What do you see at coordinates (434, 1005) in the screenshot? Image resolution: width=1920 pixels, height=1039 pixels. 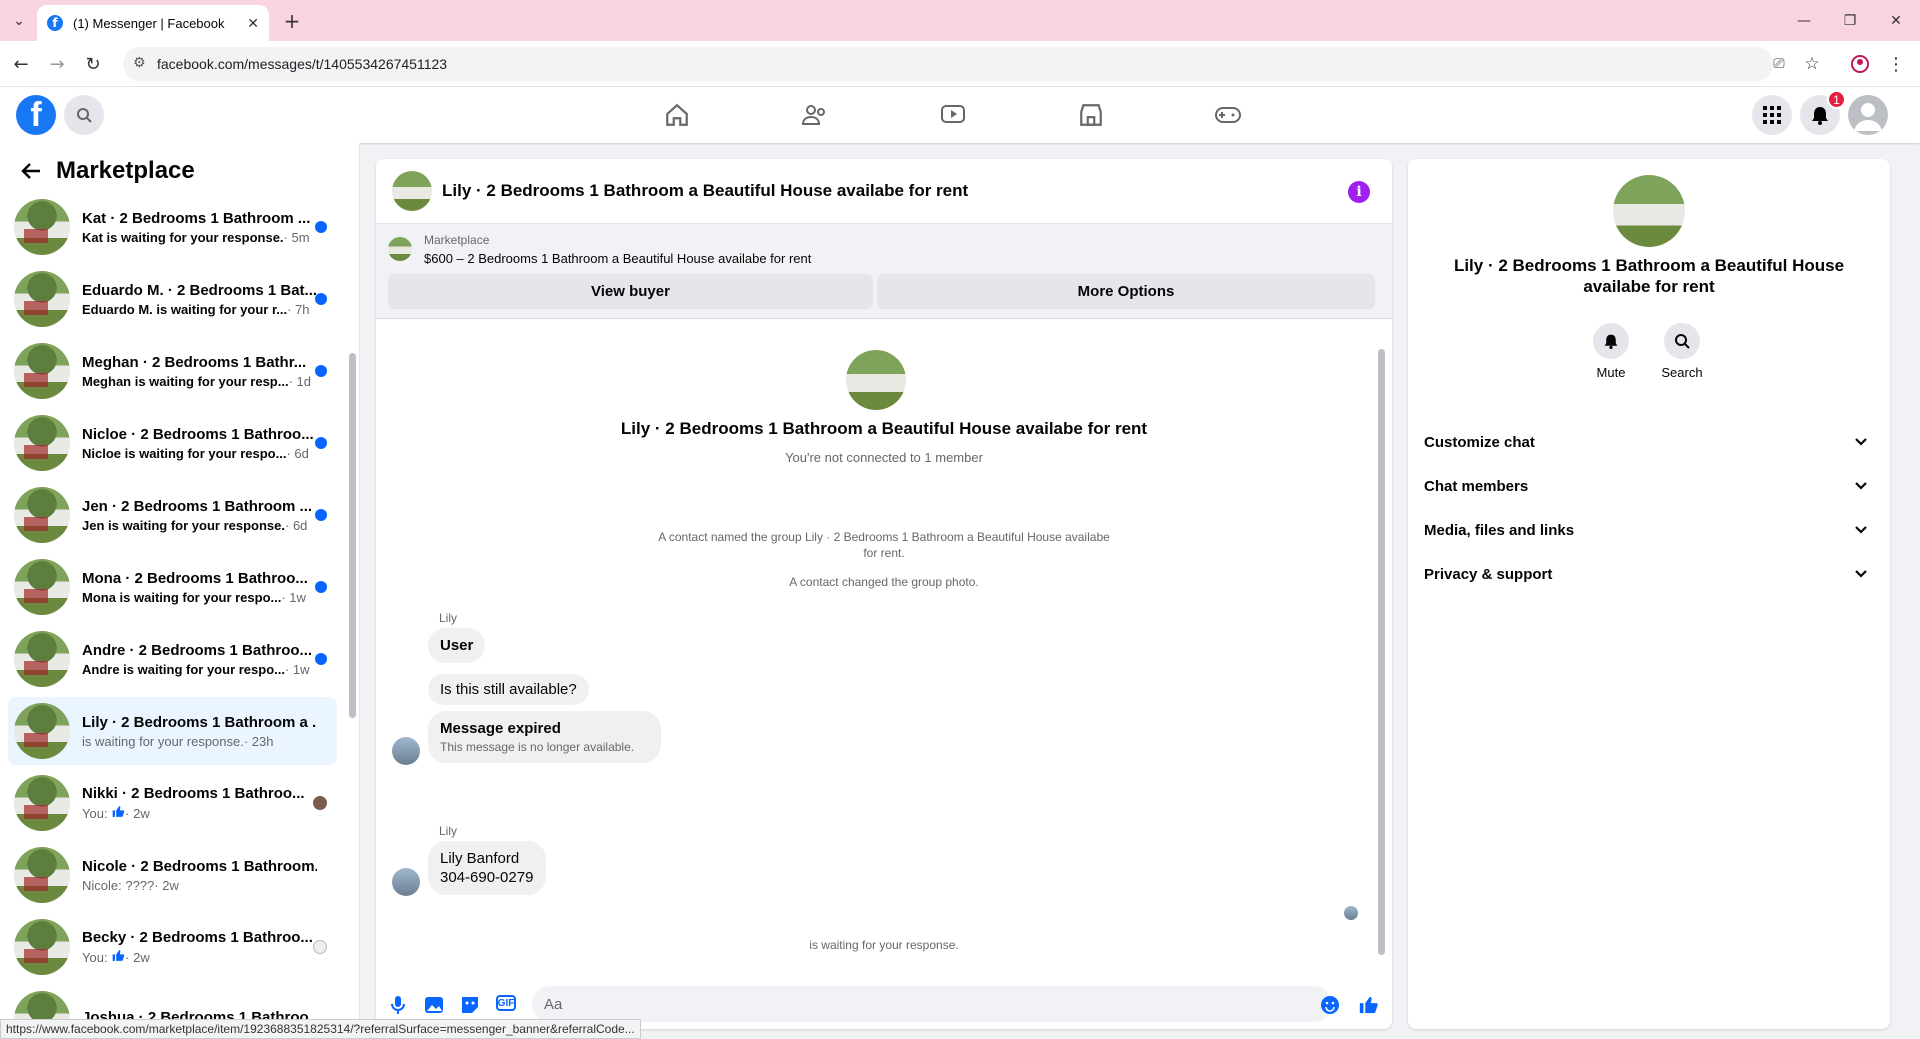 I see `photo-attach-icon` at bounding box center [434, 1005].